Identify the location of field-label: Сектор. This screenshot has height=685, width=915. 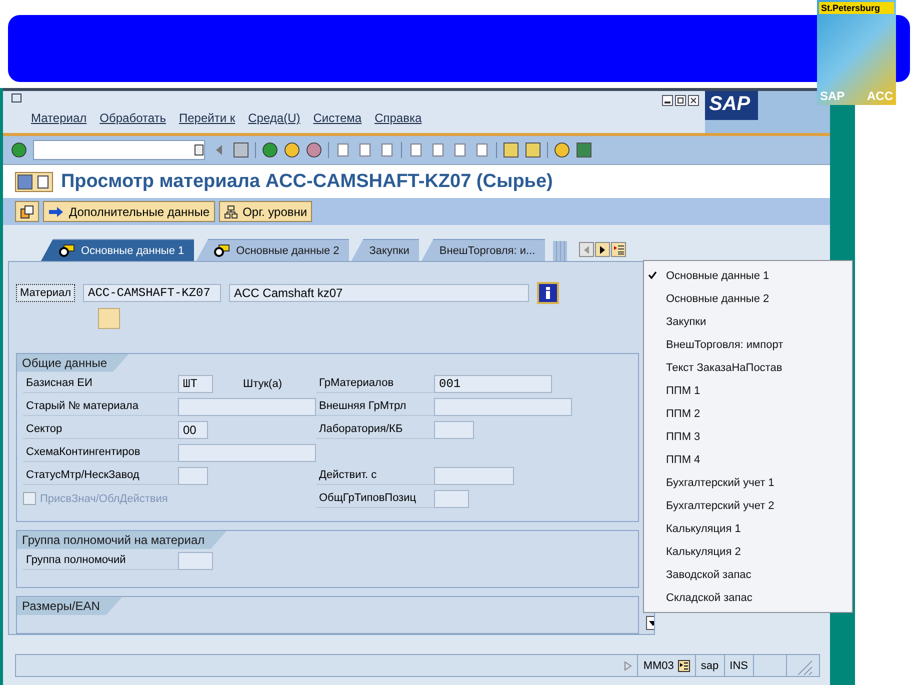
(100, 429).